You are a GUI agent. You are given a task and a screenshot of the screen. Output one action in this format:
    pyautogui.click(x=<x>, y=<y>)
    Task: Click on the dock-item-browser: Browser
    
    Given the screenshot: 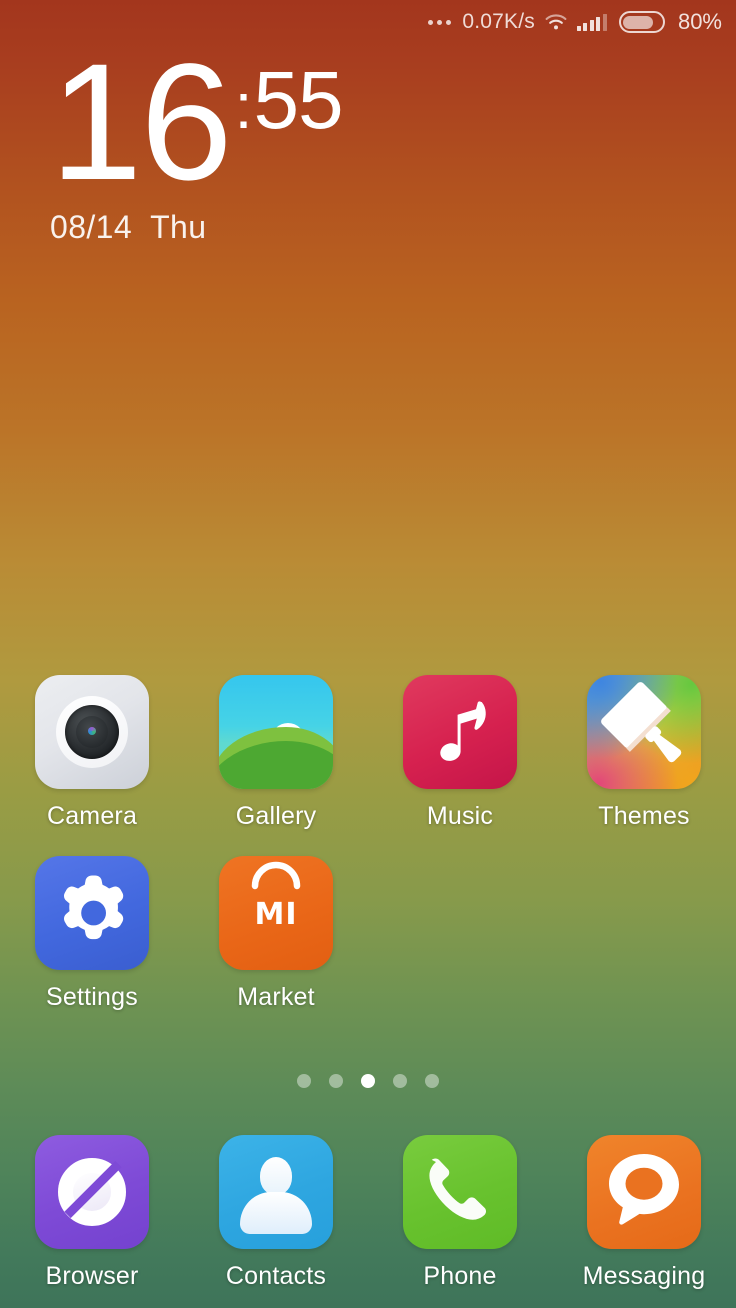 What is the action you would take?
    pyautogui.click(x=92, y=1210)
    